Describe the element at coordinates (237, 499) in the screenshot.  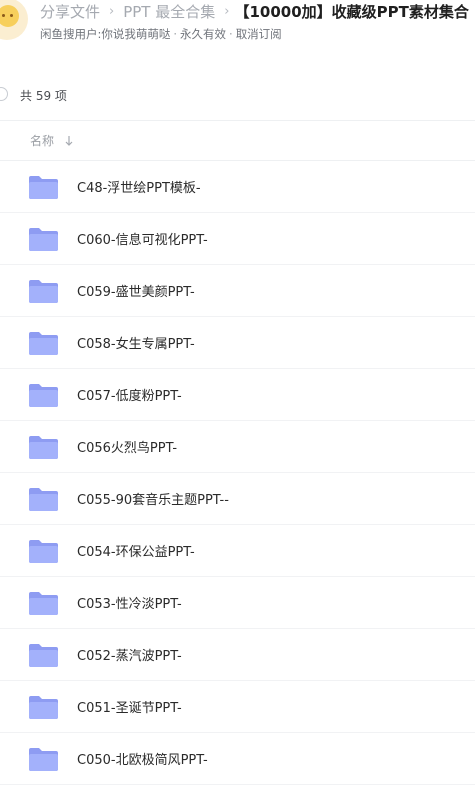
I see `list-item: C055-90套音乐主题PPT--` at that location.